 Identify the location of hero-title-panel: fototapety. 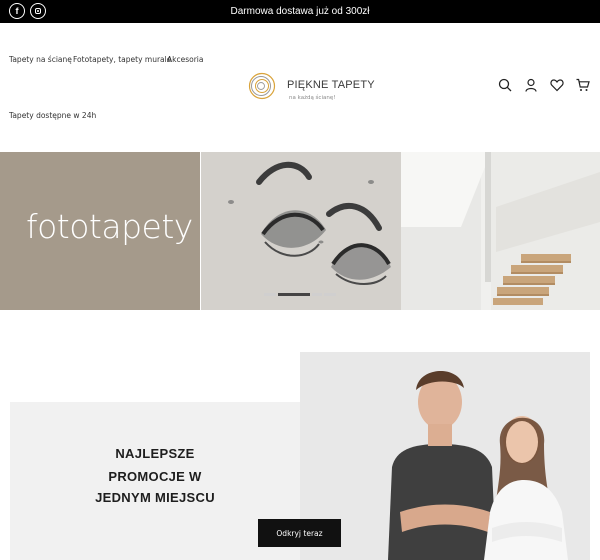
(100, 231).